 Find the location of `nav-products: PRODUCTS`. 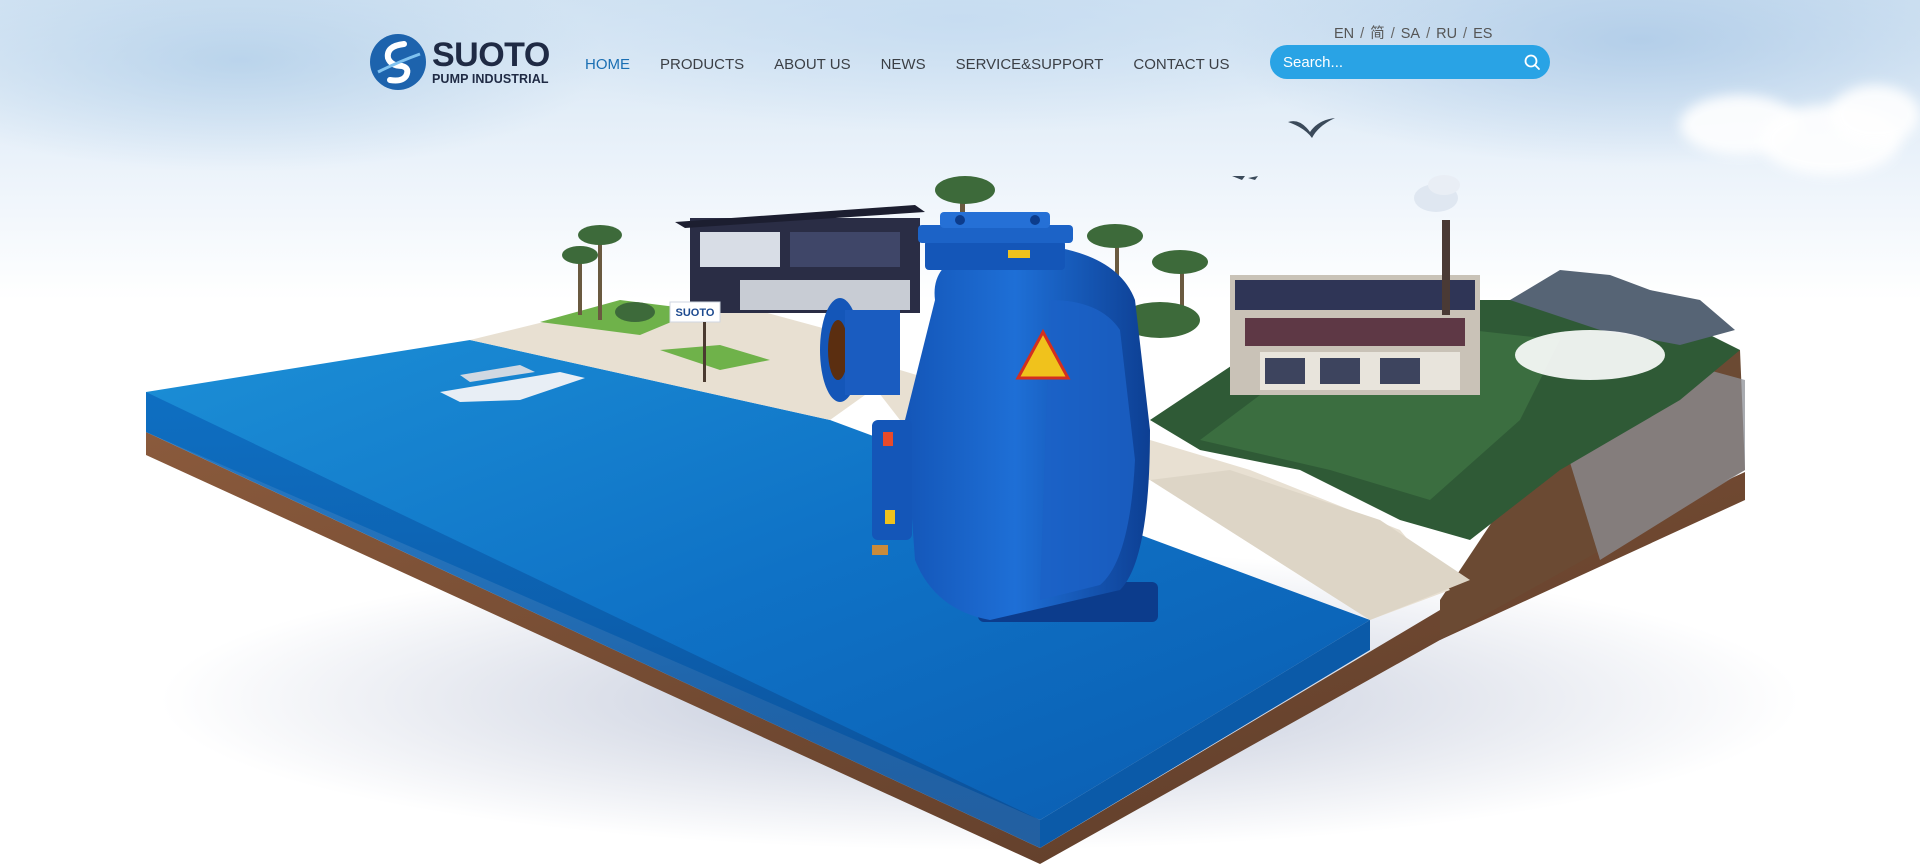

nav-products: PRODUCTS is located at coordinates (702, 64).